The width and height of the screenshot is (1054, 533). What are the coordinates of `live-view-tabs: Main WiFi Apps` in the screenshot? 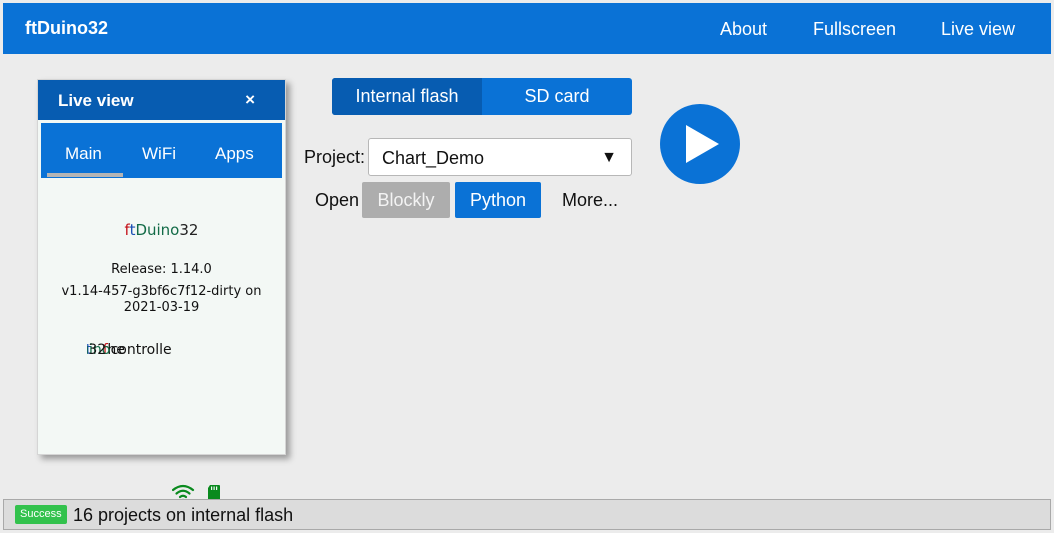 It's located at (161, 150).